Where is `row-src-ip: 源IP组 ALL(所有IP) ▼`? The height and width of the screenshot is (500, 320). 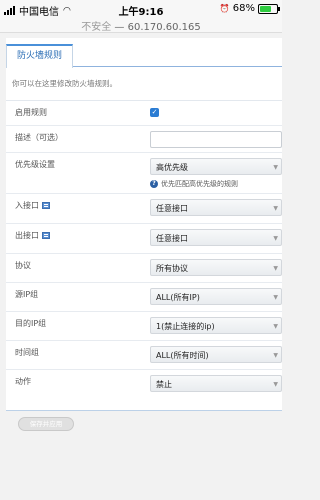 row-src-ip: 源IP组 ALL(所有IP) ▼ is located at coordinates (144, 297).